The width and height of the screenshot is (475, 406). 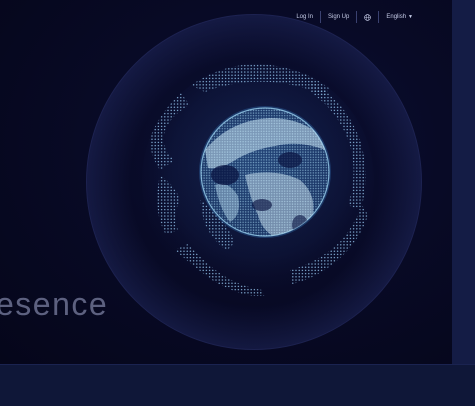 I want to click on page-scrollbar, so click(x=463, y=182).